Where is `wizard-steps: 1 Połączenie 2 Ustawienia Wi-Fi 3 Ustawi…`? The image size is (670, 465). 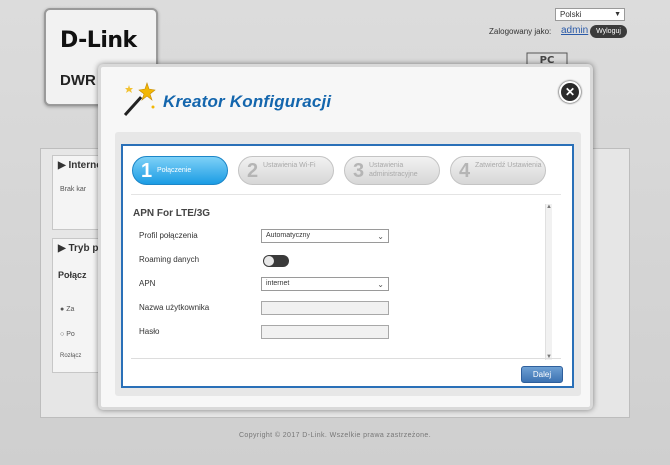
wizard-steps: 1 Połączenie 2 Ustawienia Wi-Fi 3 Ustawi… is located at coordinates (347, 168).